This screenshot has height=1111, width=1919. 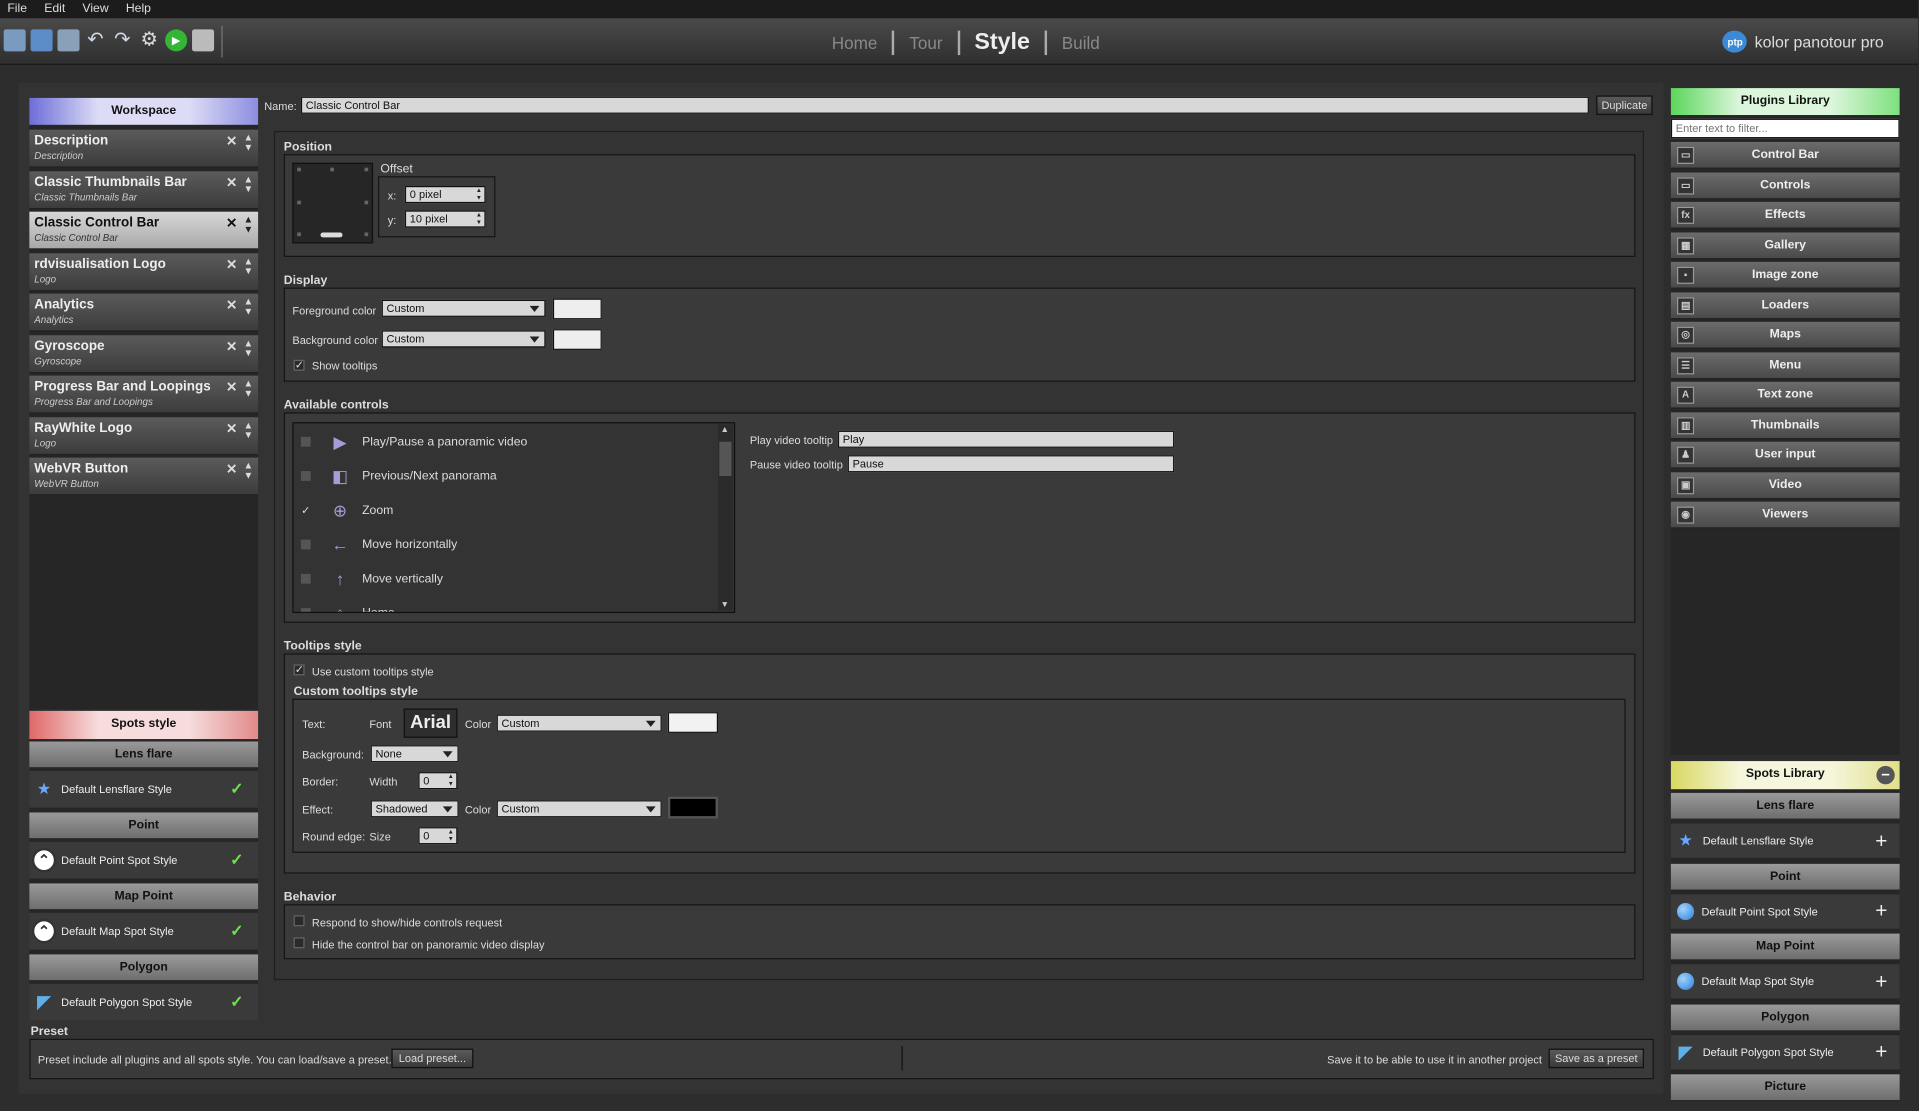 What do you see at coordinates (1596, 1058) in the screenshot?
I see `save-preset-button: Save as a preset` at bounding box center [1596, 1058].